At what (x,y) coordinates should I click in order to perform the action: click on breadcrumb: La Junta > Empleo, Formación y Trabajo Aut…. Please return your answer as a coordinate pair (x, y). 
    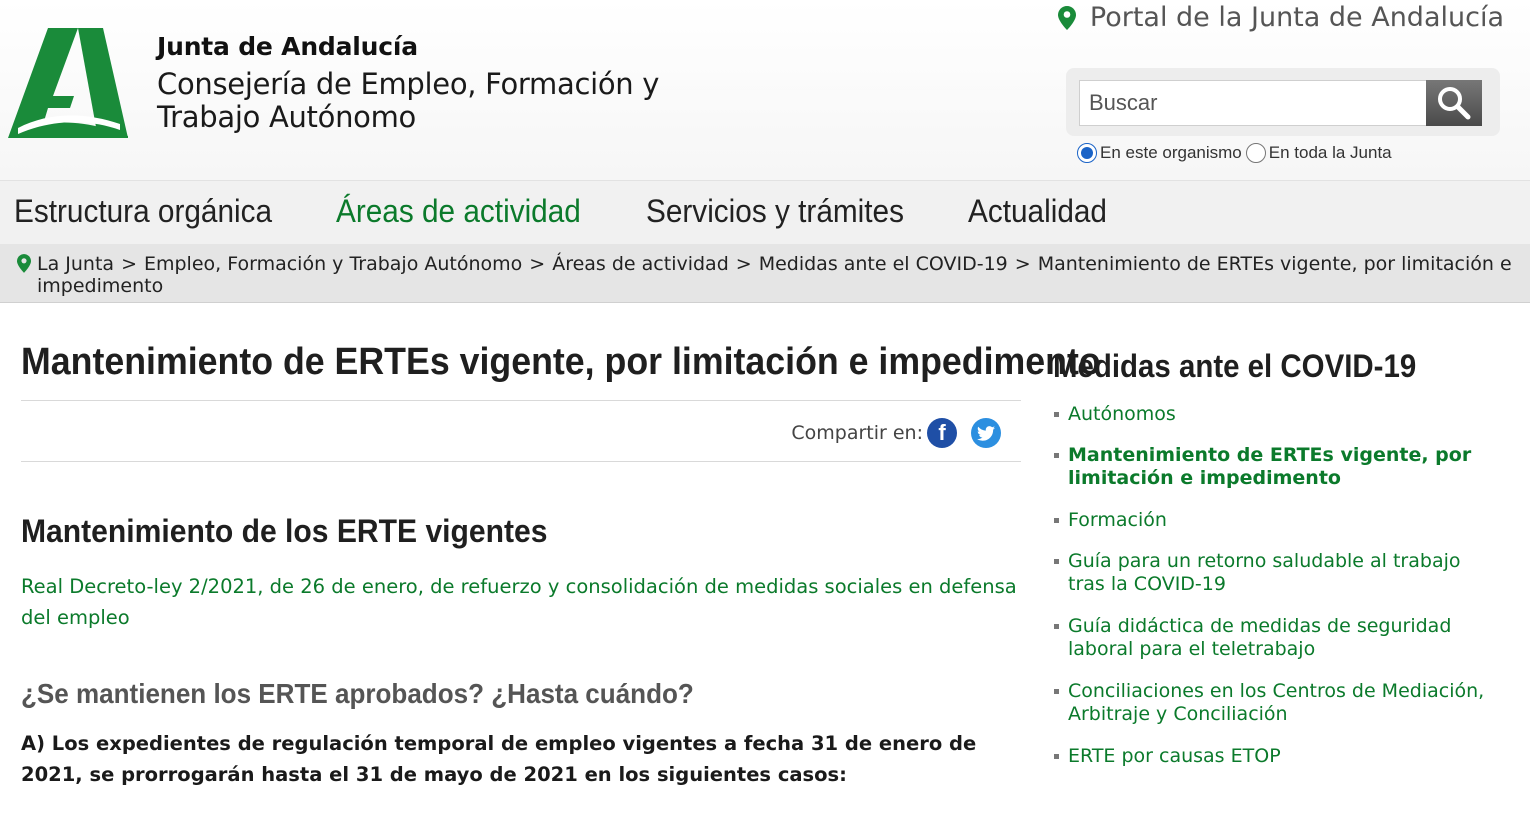
    Looking at the image, I should click on (765, 273).